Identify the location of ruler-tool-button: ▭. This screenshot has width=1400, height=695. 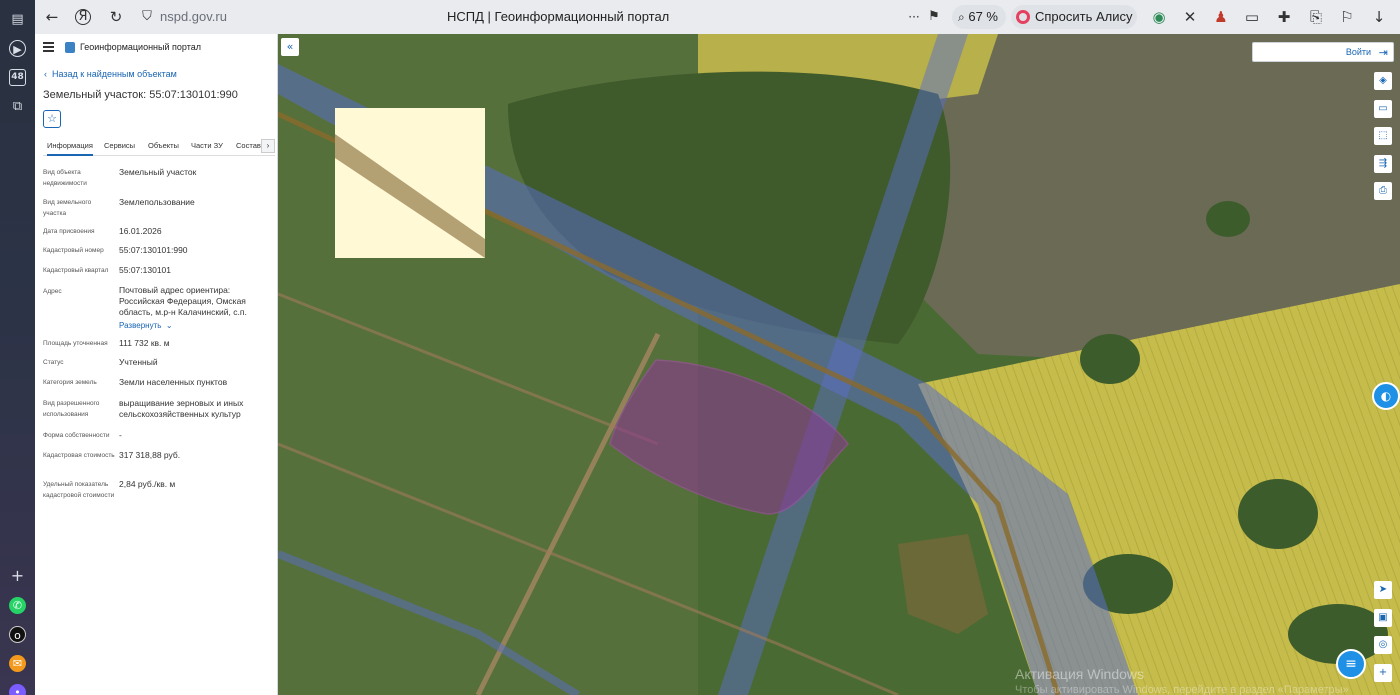
(1383, 109).